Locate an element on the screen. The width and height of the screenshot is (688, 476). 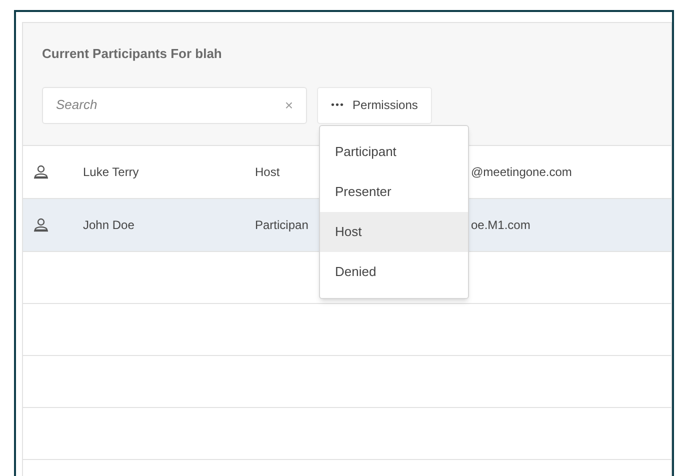
name-cell: John Doe is located at coordinates (108, 225).